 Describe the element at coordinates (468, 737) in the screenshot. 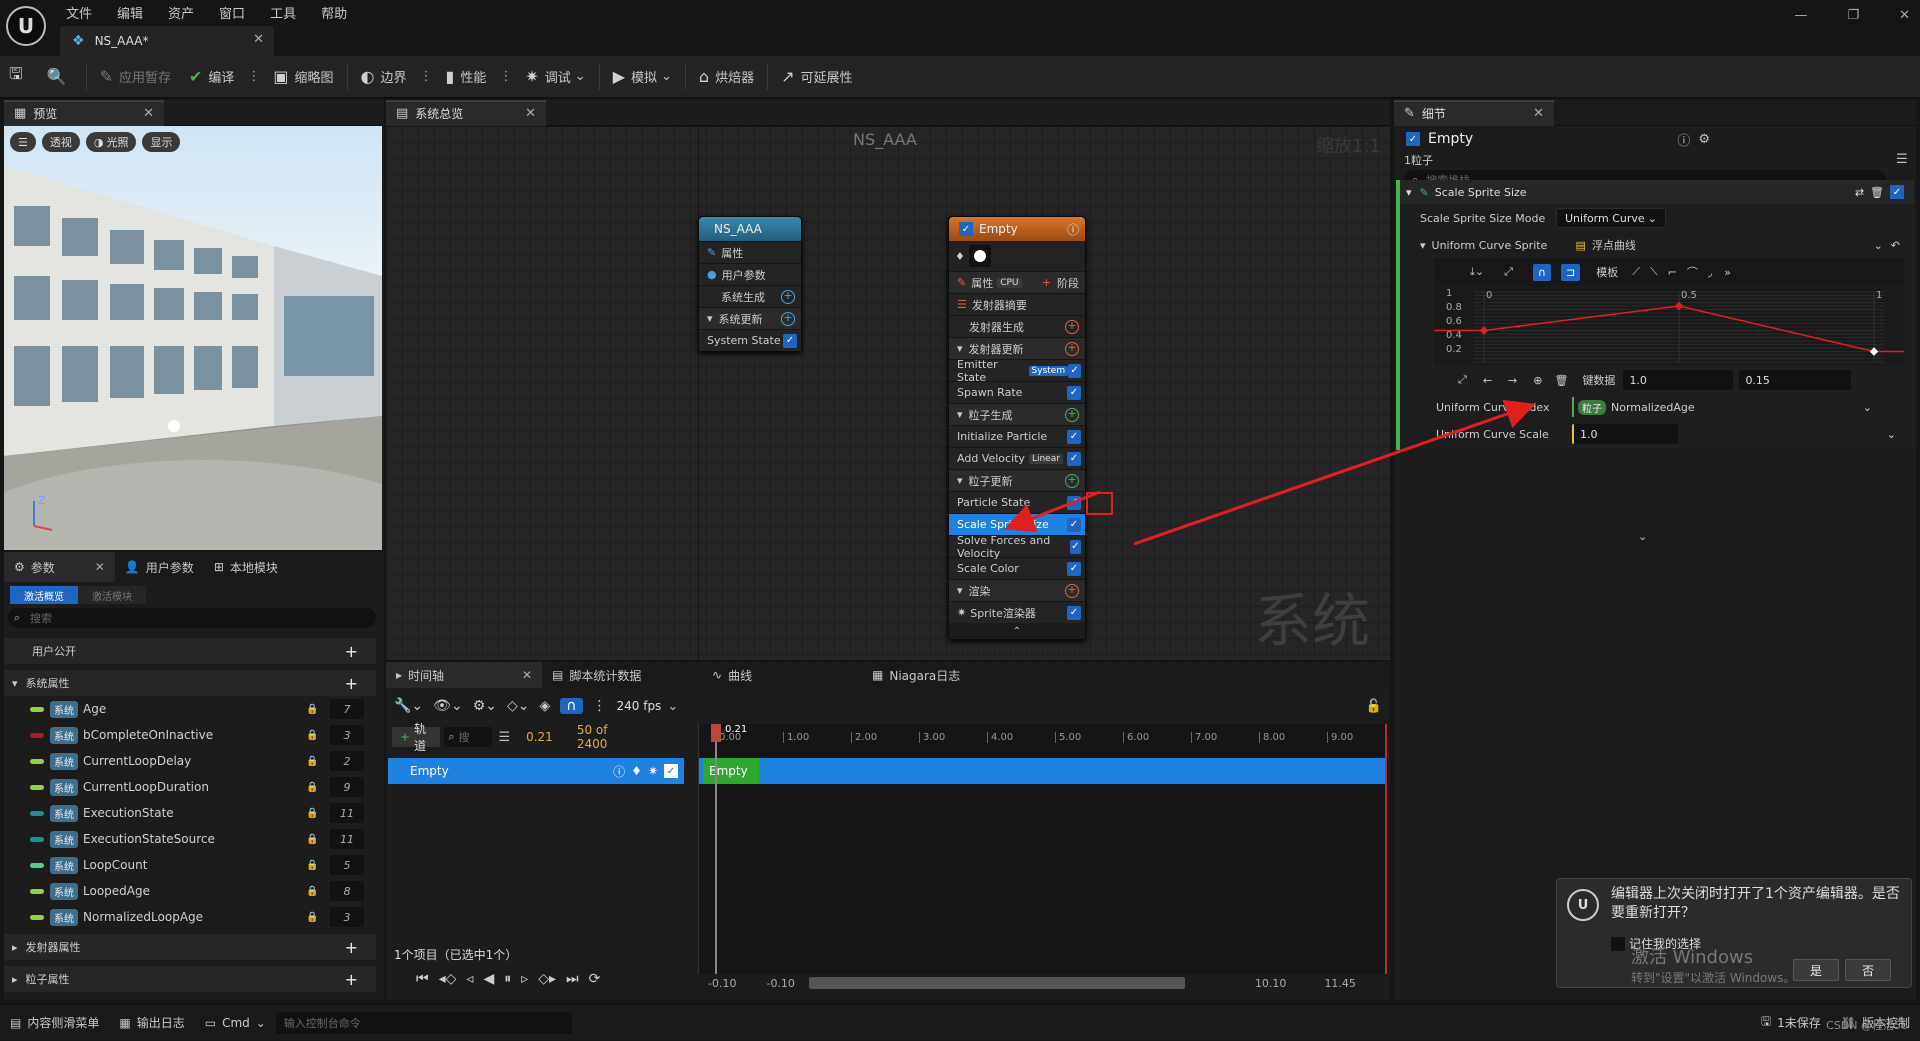

I see `track-search-input: ⌕ 搜` at that location.